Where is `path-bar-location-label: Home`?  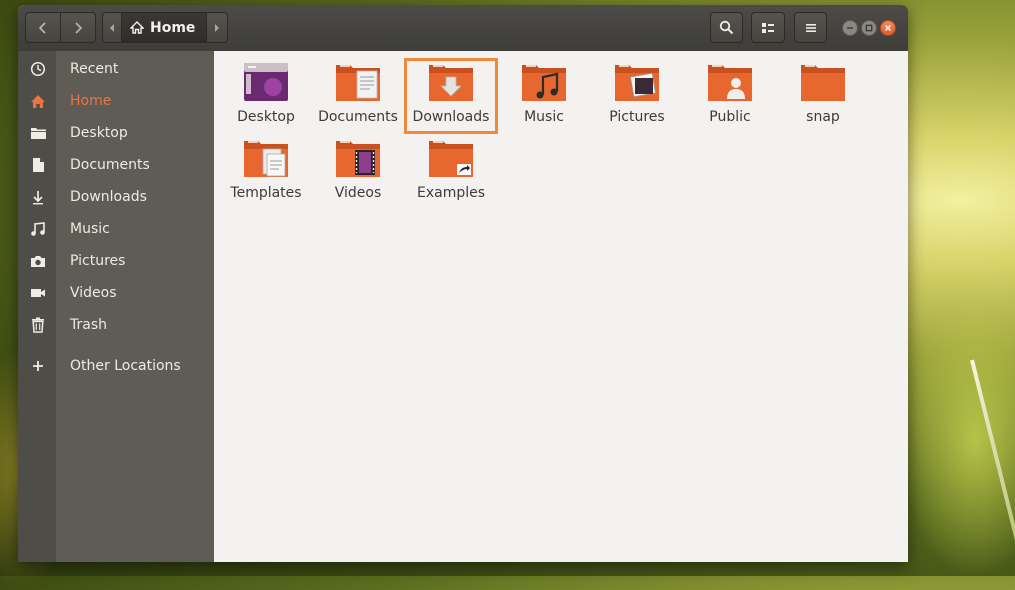
path-bar-location-label: Home is located at coordinates (173, 27).